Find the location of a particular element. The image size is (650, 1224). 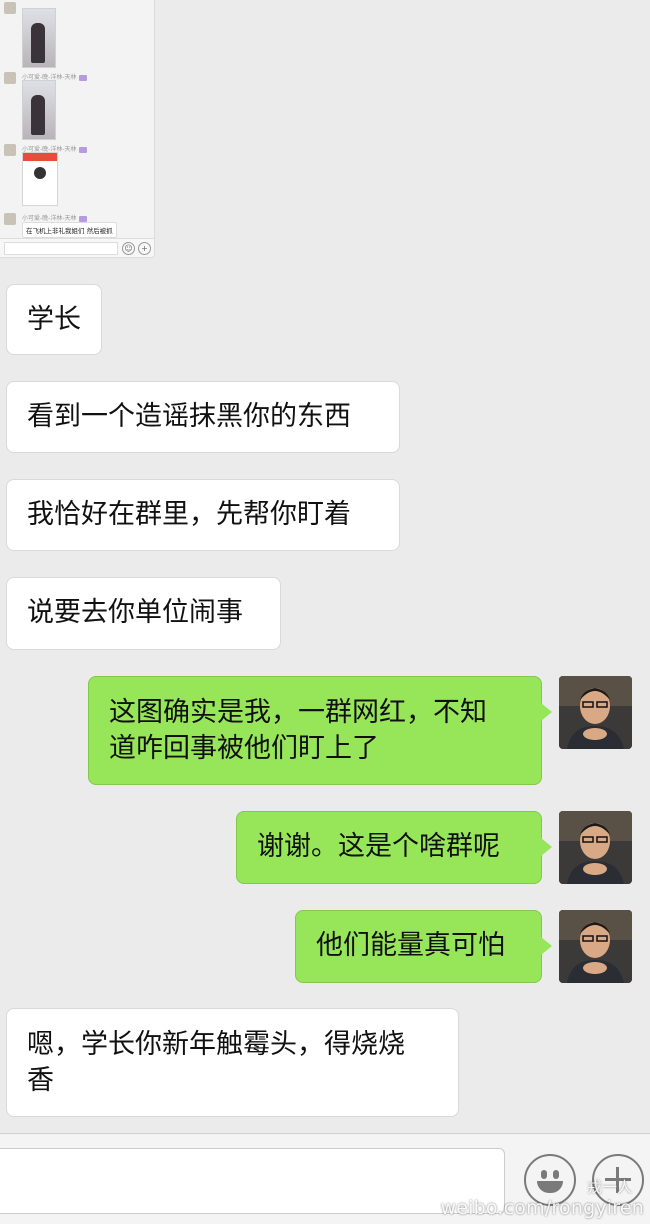

message-line: 这图确实是我，一群网红，不知 is located at coordinates (298, 712).